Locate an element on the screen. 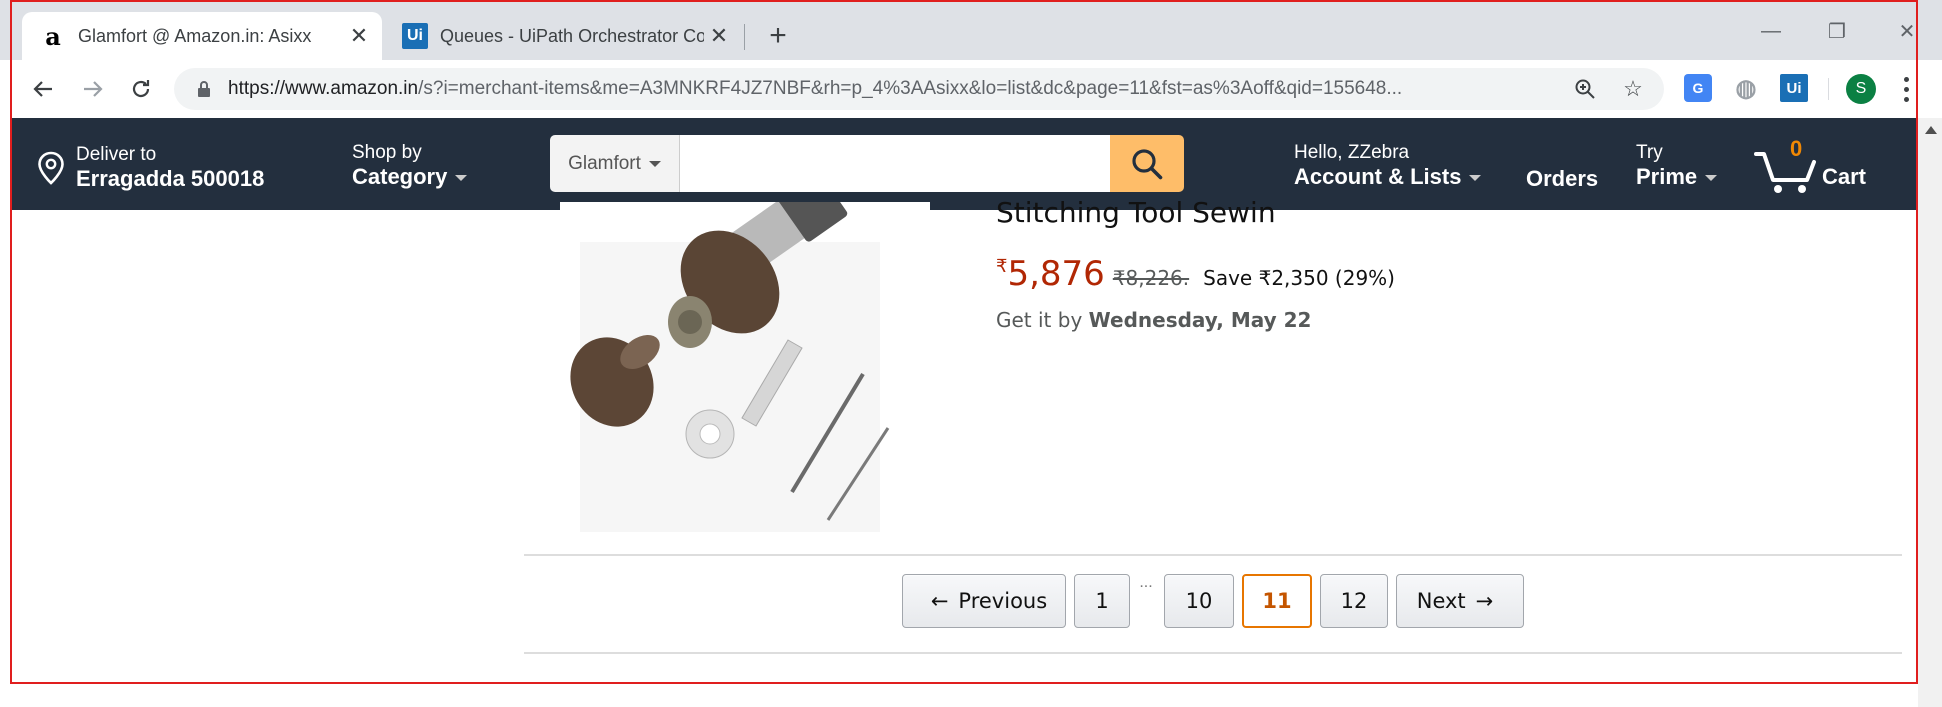 This screenshot has height=707, width=1942. restore-icon: ❐ is located at coordinates (1837, 31).